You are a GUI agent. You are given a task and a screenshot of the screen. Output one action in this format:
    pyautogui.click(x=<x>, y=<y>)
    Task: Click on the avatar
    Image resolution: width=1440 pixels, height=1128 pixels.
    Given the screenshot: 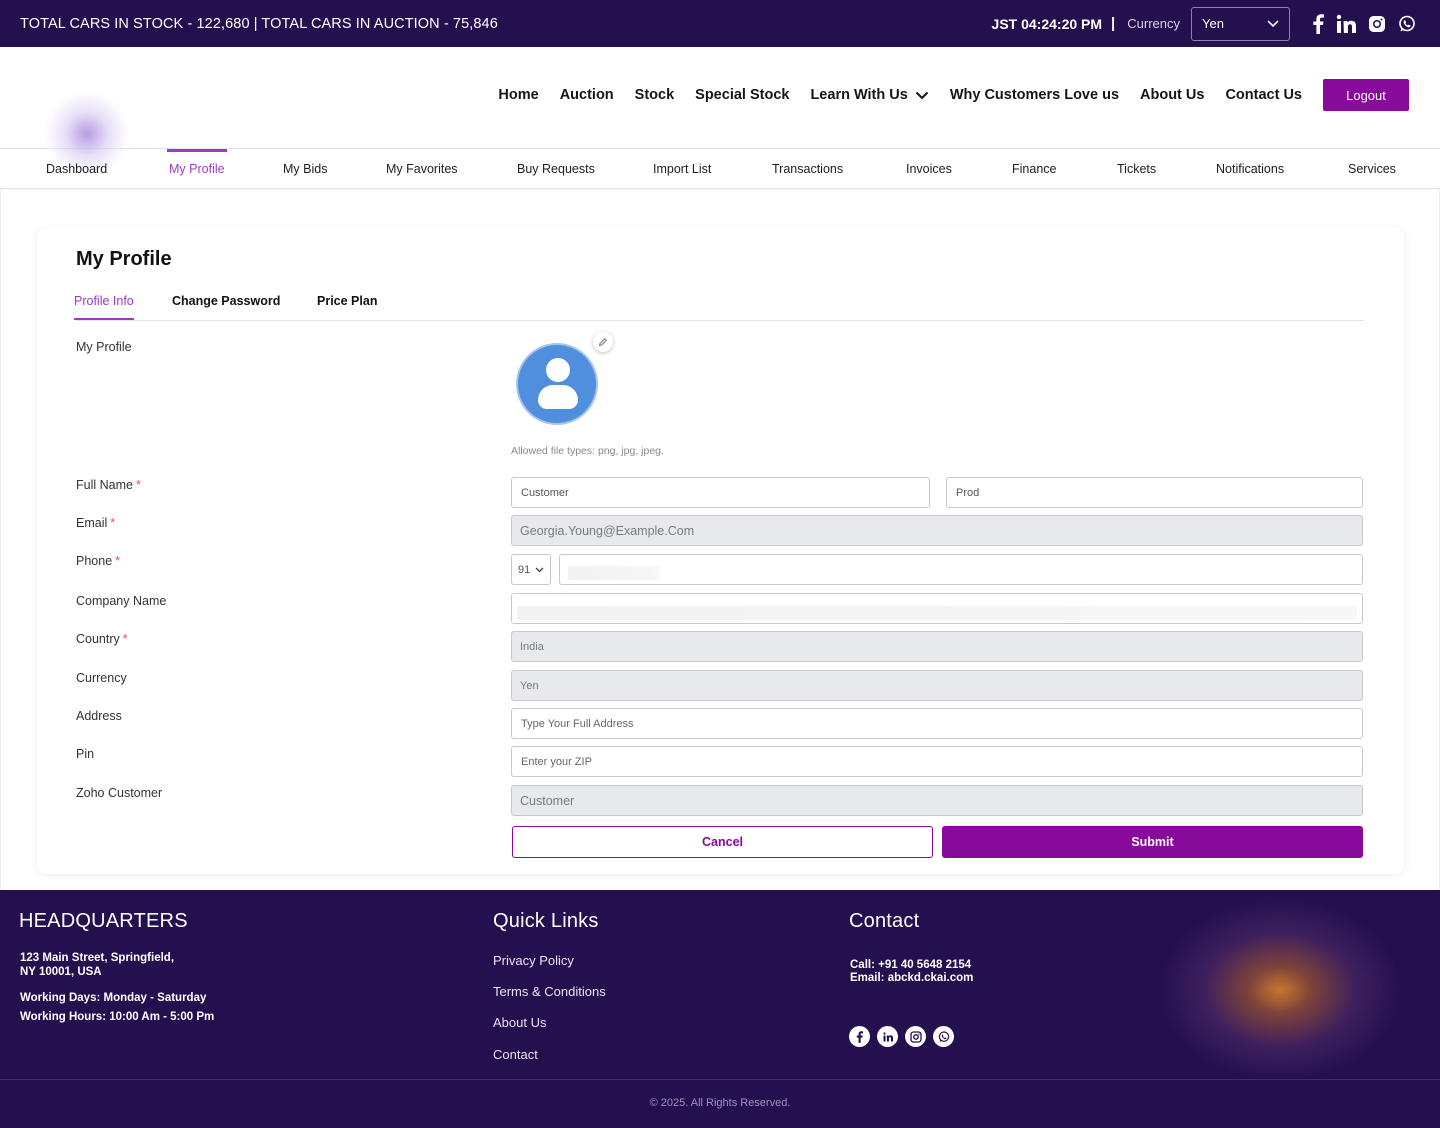 What is the action you would take?
    pyautogui.click(x=557, y=384)
    